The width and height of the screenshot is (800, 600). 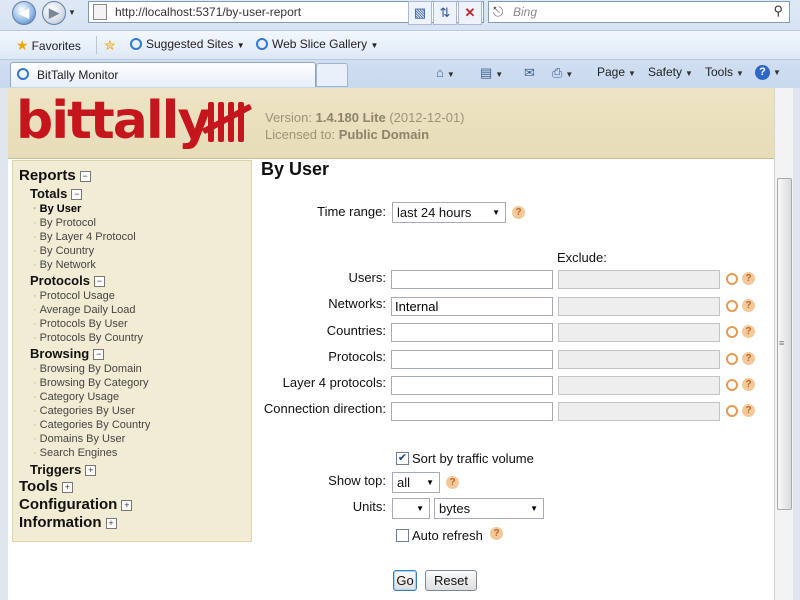 I want to click on sidebar-item-label: By Protocol, so click(x=67, y=223).